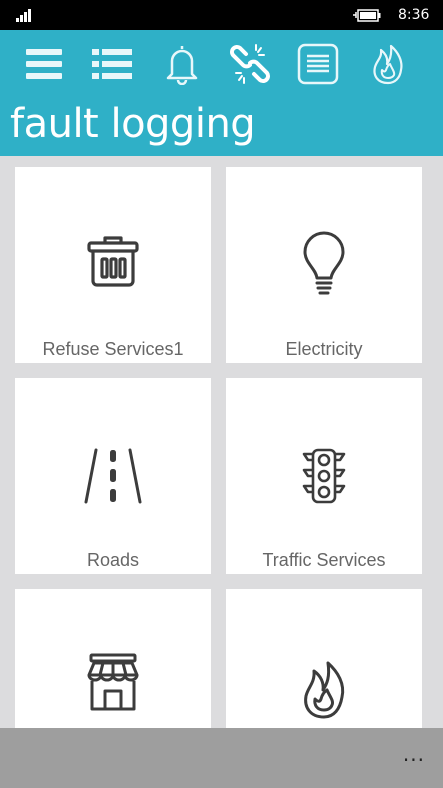 Image resolution: width=443 pixels, height=788 pixels. What do you see at coordinates (112, 64) in the screenshot?
I see `list-icon` at bounding box center [112, 64].